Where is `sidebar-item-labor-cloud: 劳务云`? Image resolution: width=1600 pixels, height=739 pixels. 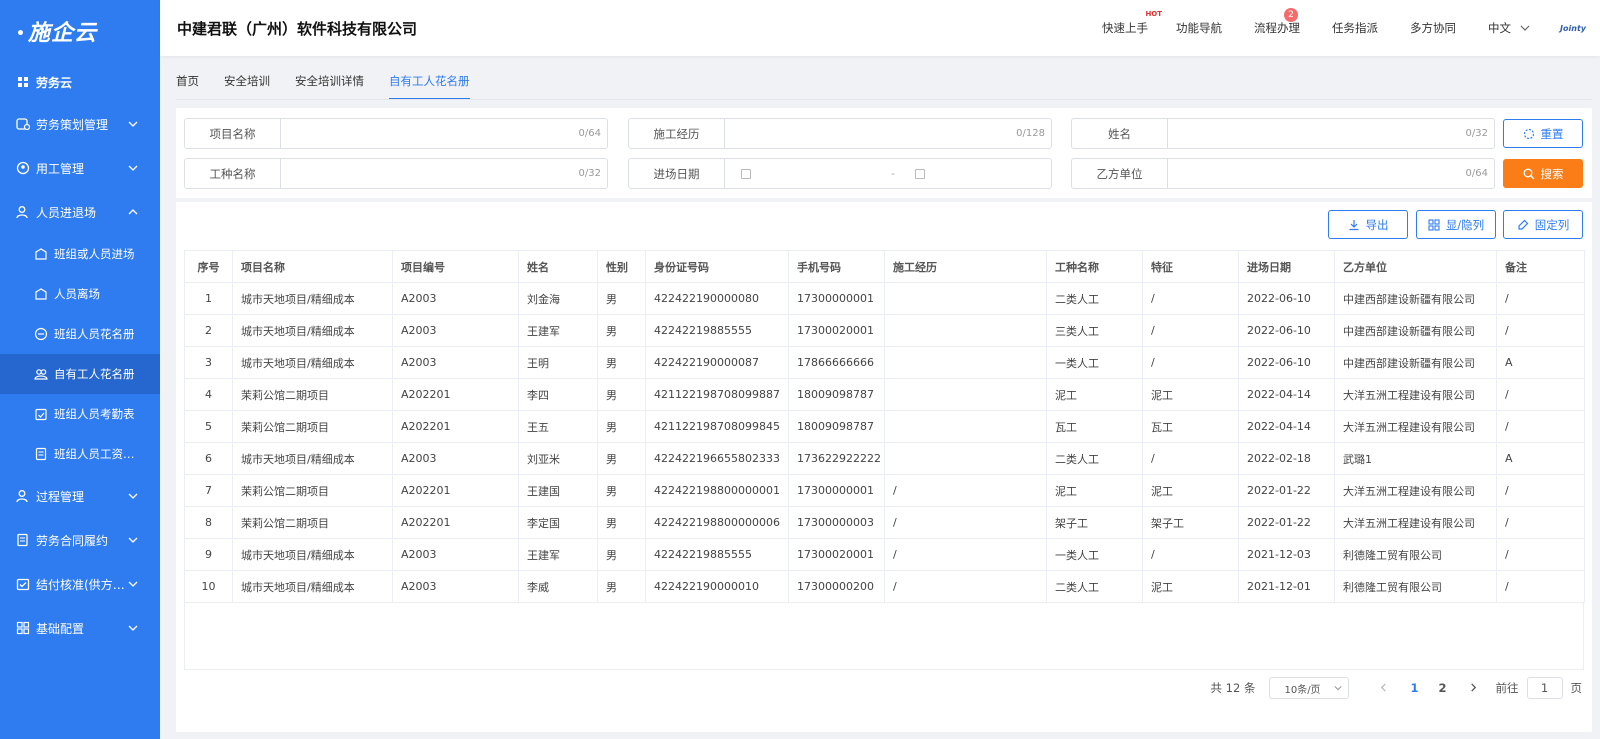
sidebar-item-labor-cloud: 劳务云 is located at coordinates (80, 82).